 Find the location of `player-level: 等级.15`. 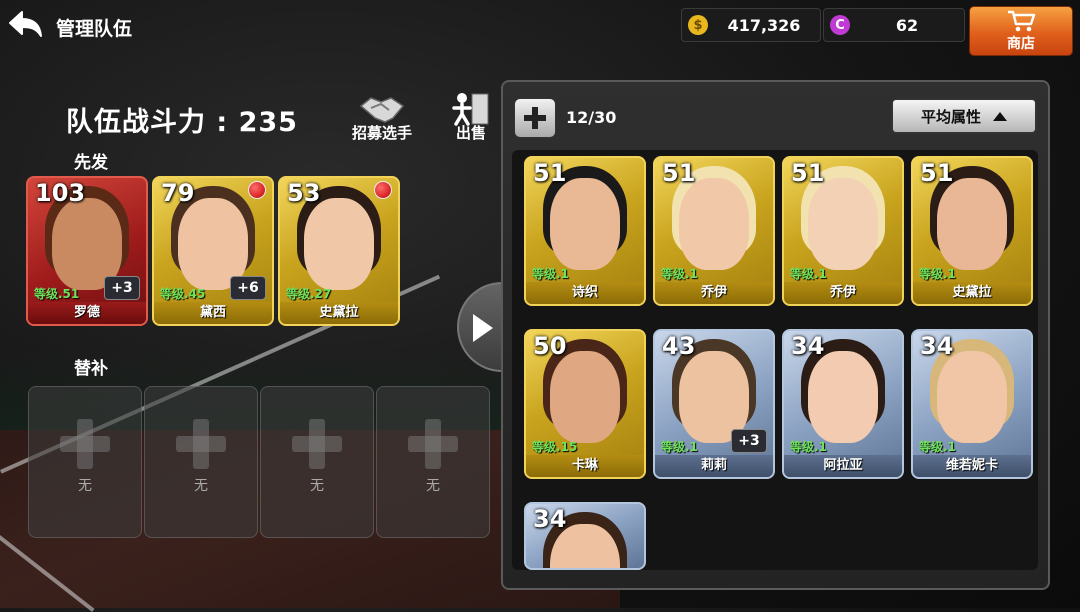

player-level: 等级.15 is located at coordinates (555, 447).